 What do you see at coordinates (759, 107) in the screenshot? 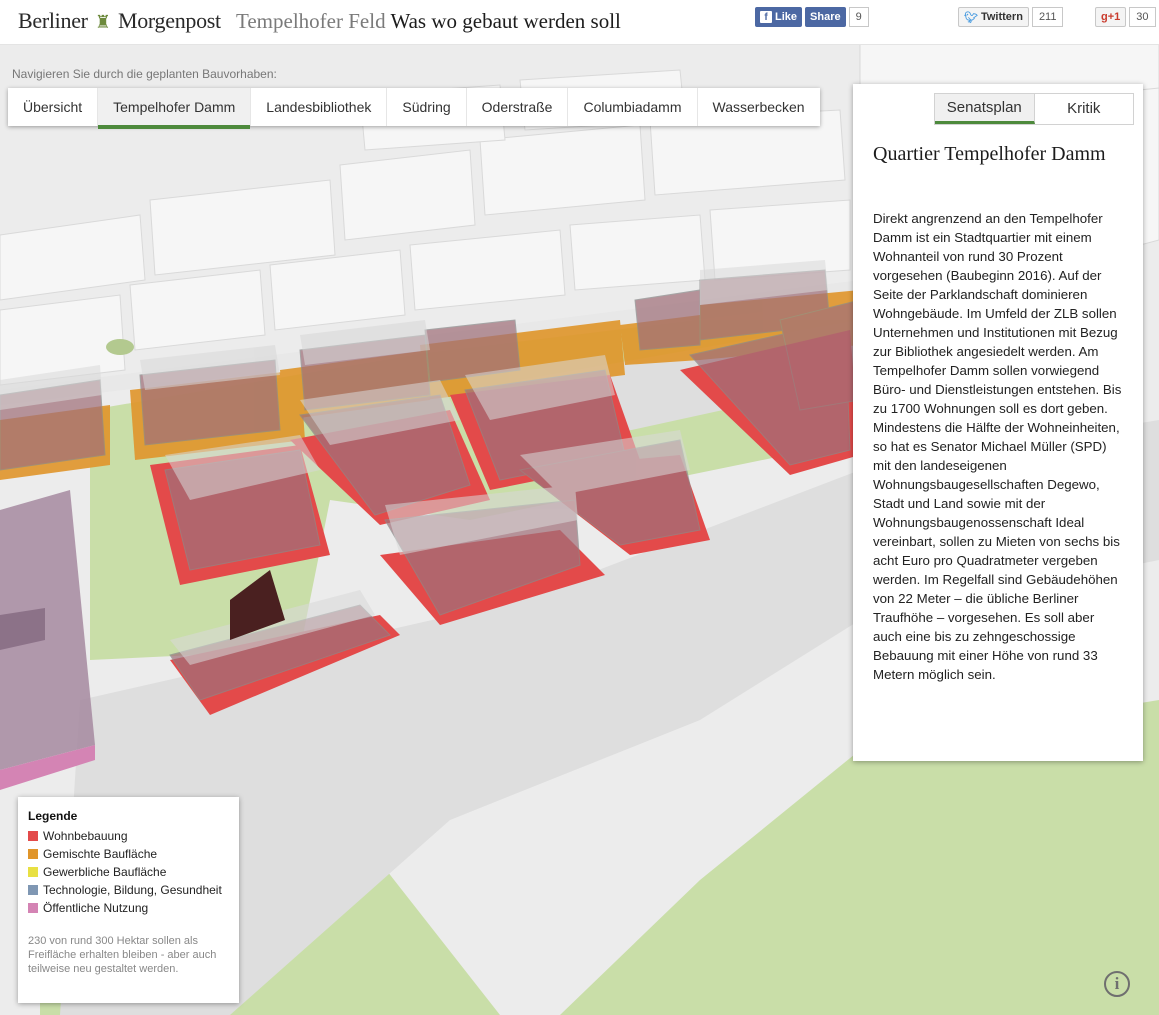
I see `tab-wasserbecken: Wasserbecken` at bounding box center [759, 107].